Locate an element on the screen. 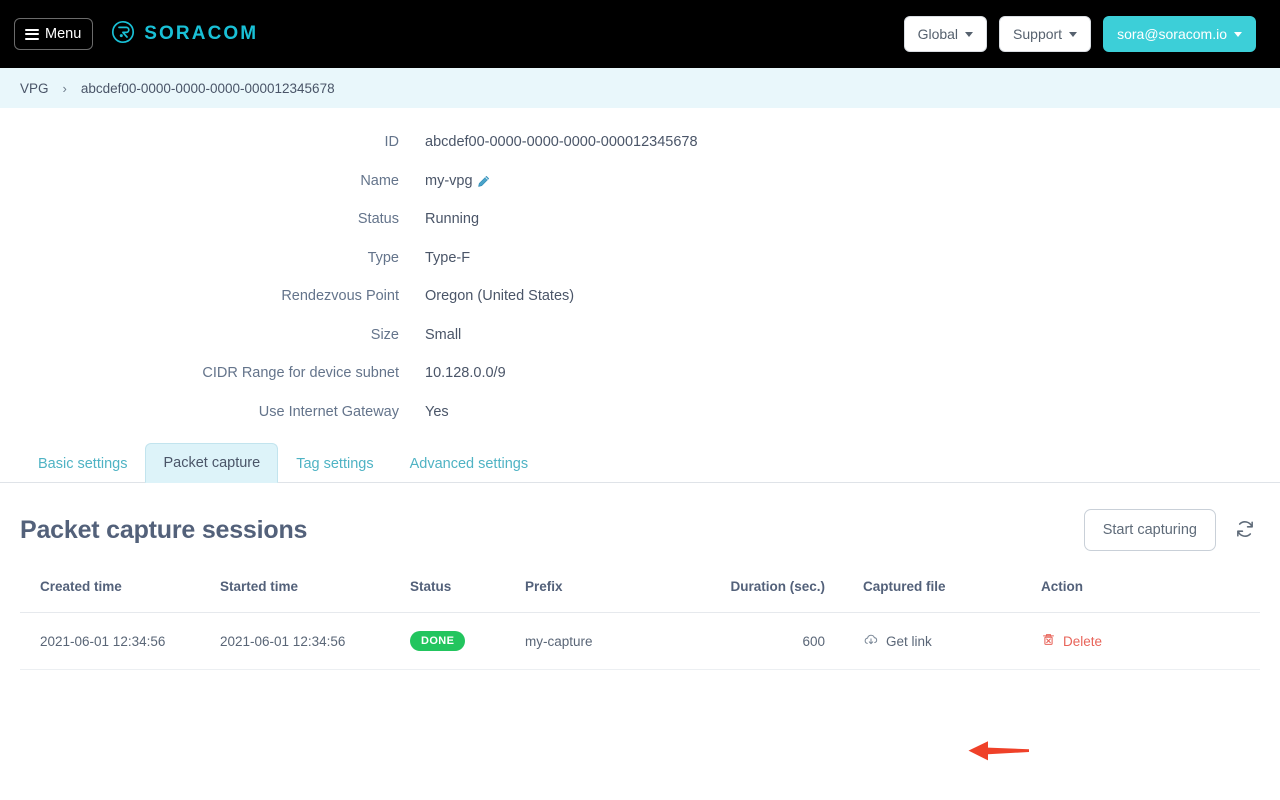 The width and height of the screenshot is (1280, 800). cloud-download-icon is located at coordinates (871, 641).